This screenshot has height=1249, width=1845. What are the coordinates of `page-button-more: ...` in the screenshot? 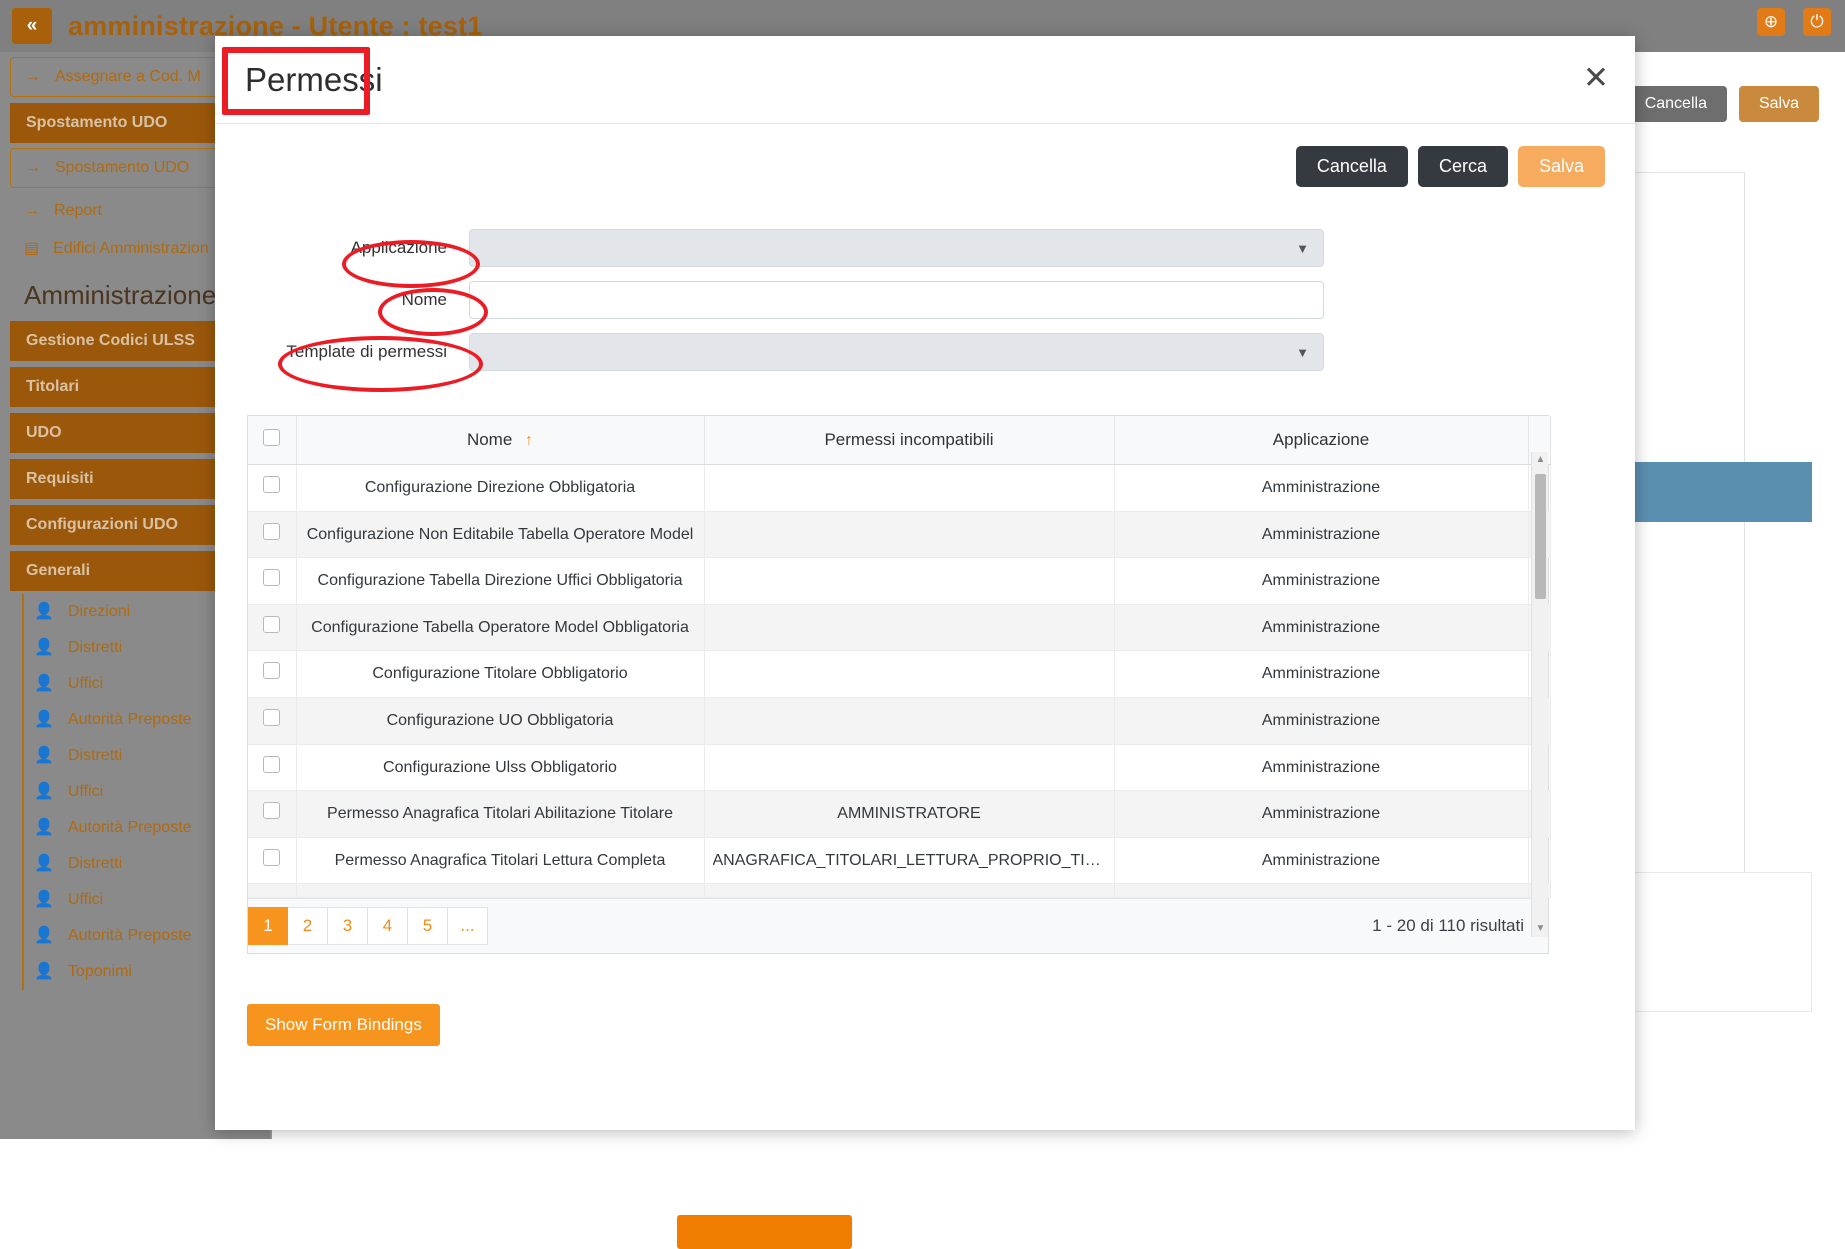 It's located at (468, 926).